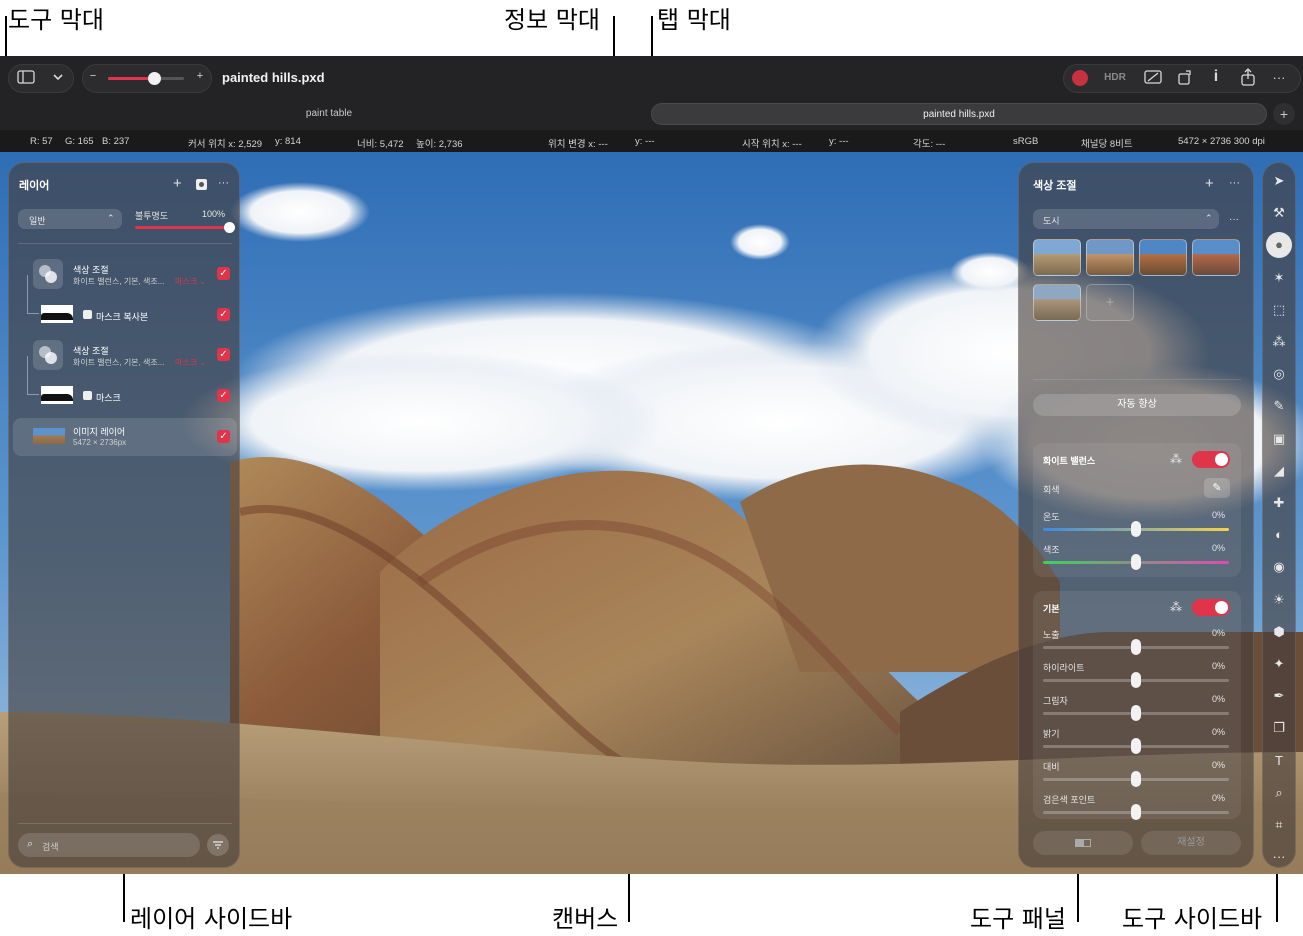 This screenshot has height=936, width=1303. What do you see at coordinates (1279, 664) in the screenshot?
I see `warp-icon: ✦` at bounding box center [1279, 664].